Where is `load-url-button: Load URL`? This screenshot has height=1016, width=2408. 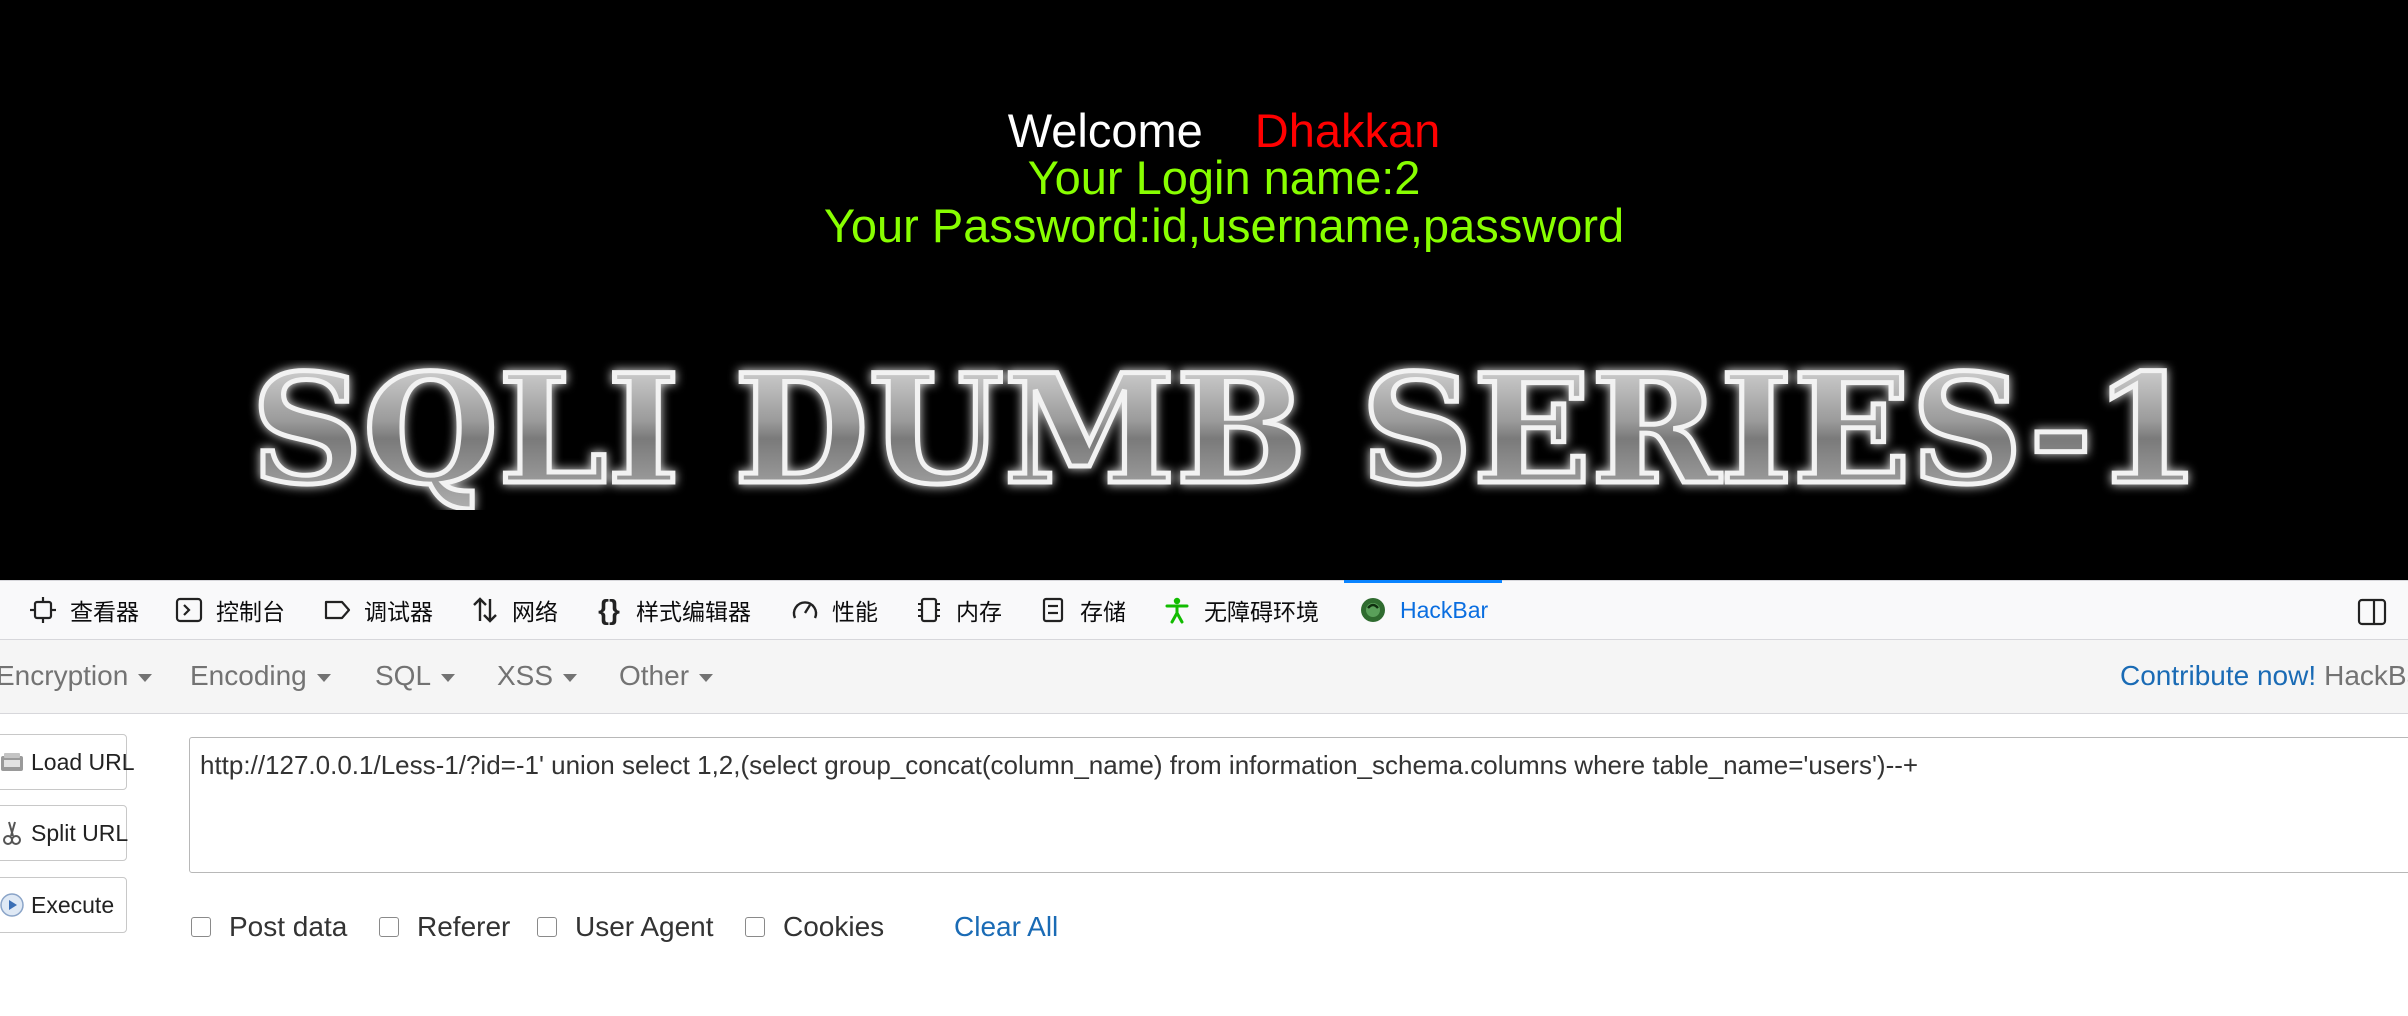
load-url-button: Load URL is located at coordinates (67, 762).